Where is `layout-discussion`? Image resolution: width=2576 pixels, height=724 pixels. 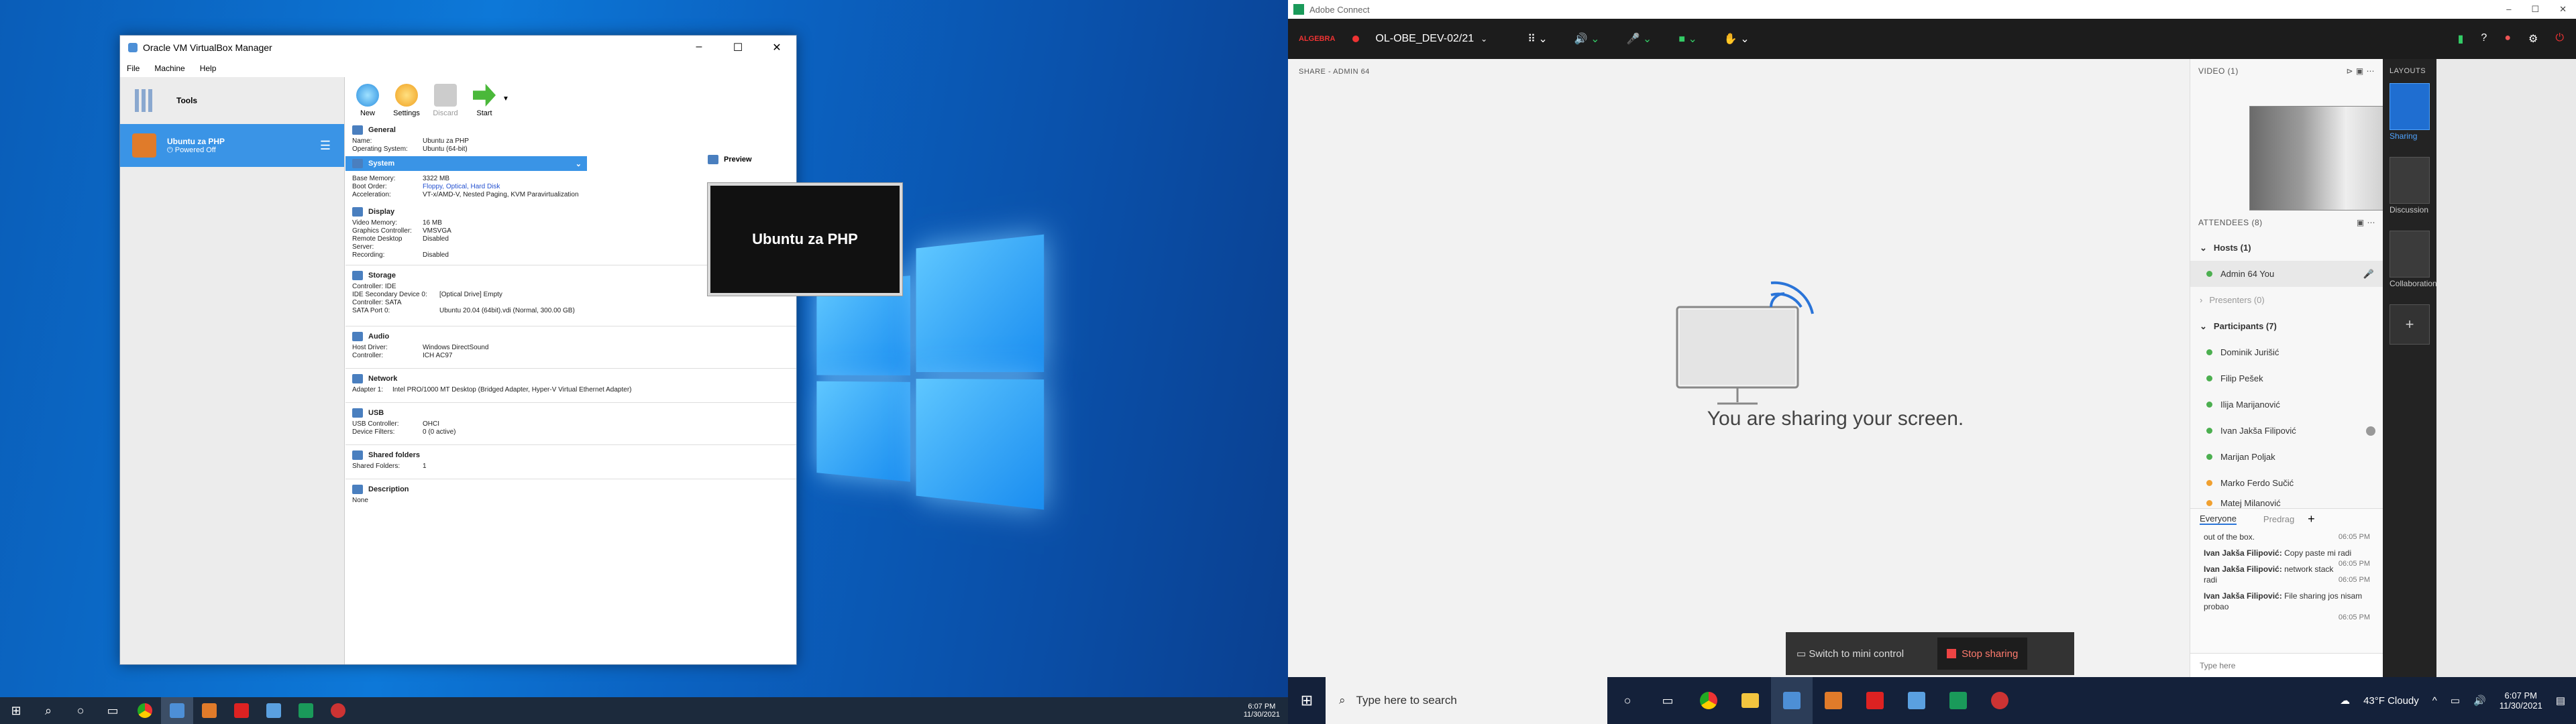 layout-discussion is located at coordinates (2410, 180).